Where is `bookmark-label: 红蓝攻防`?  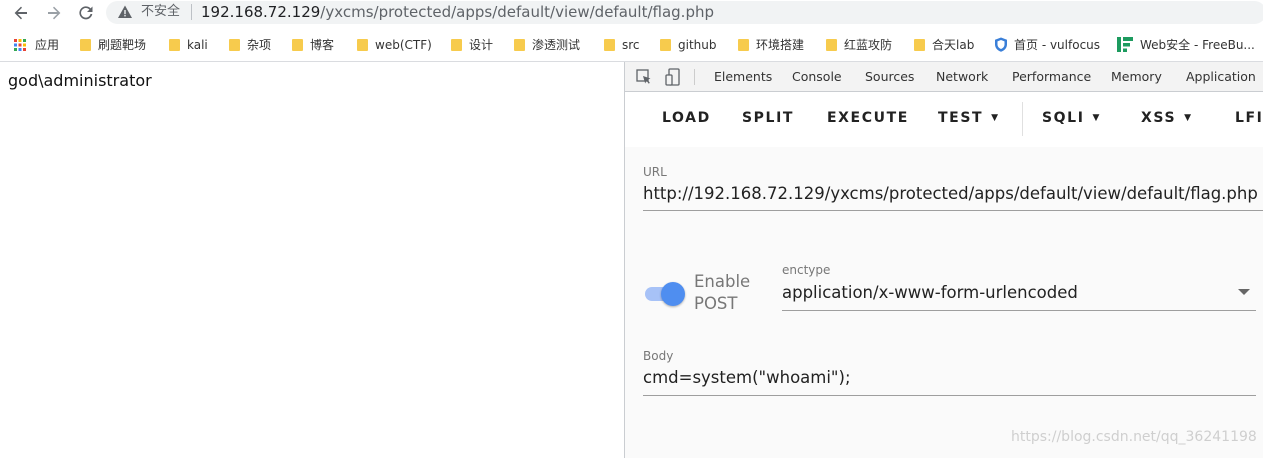 bookmark-label: 红蓝攻防 is located at coordinates (868, 45).